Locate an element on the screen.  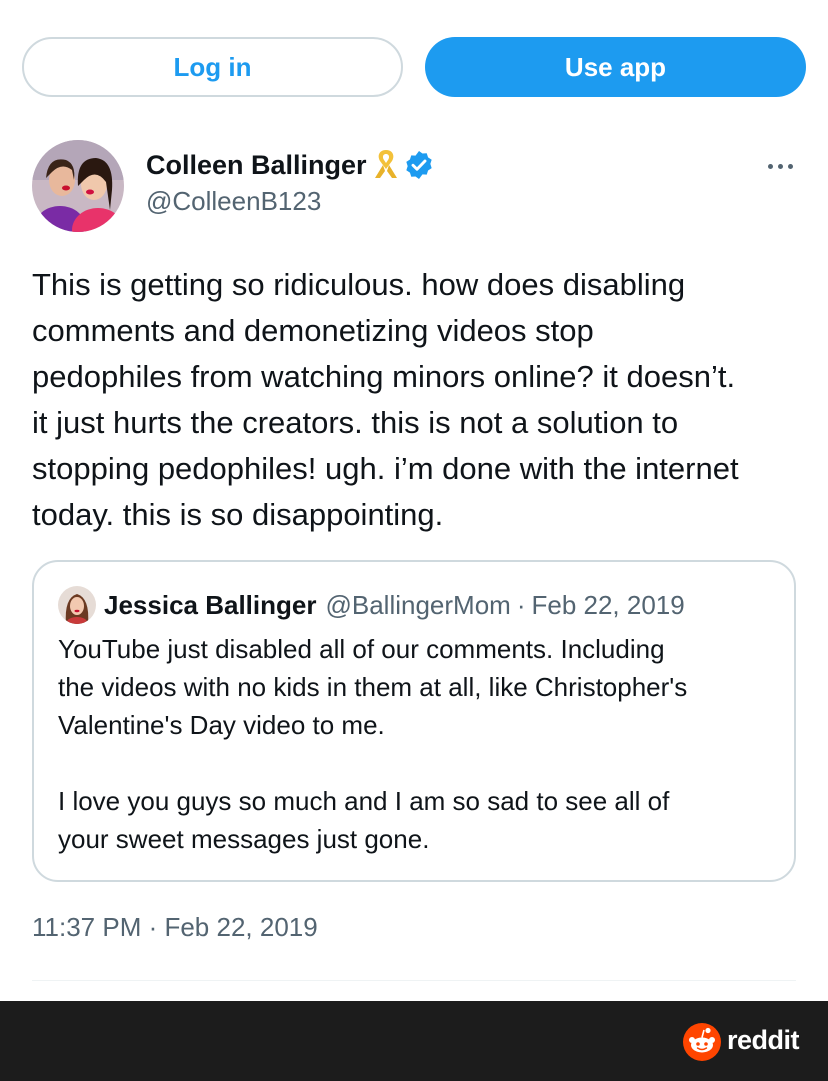
quote-author-avatar is located at coordinates (77, 605).